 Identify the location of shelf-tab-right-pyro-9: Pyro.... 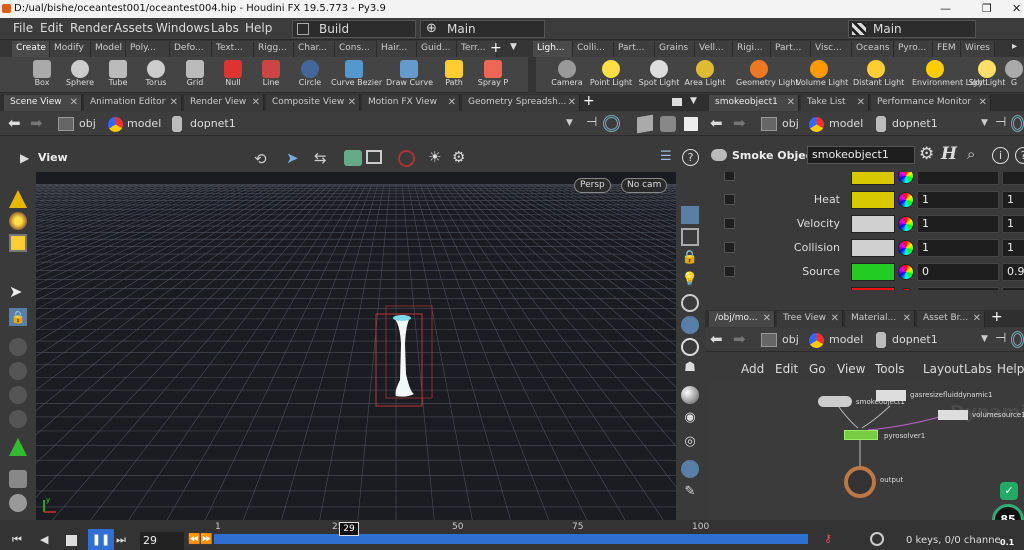
(913, 49).